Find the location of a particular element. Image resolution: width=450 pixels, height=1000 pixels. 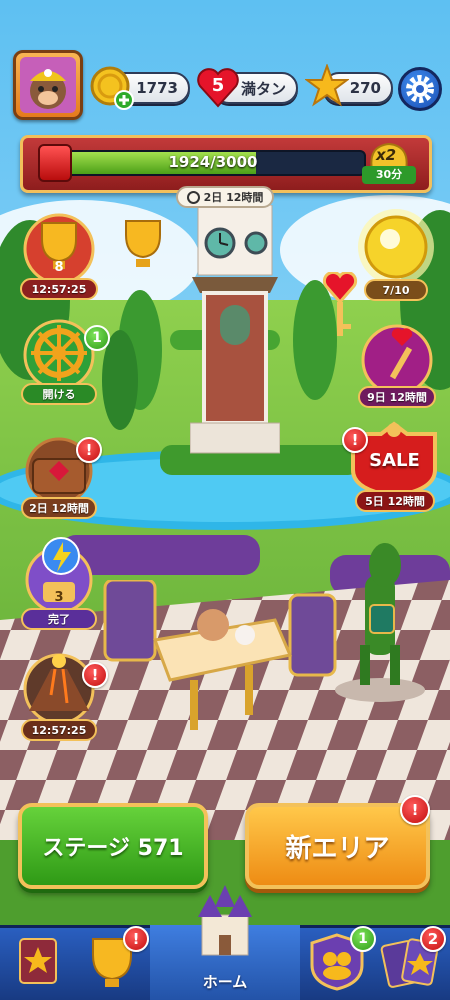

trophy-event-label: 12:57:25 is located at coordinates (59, 289).